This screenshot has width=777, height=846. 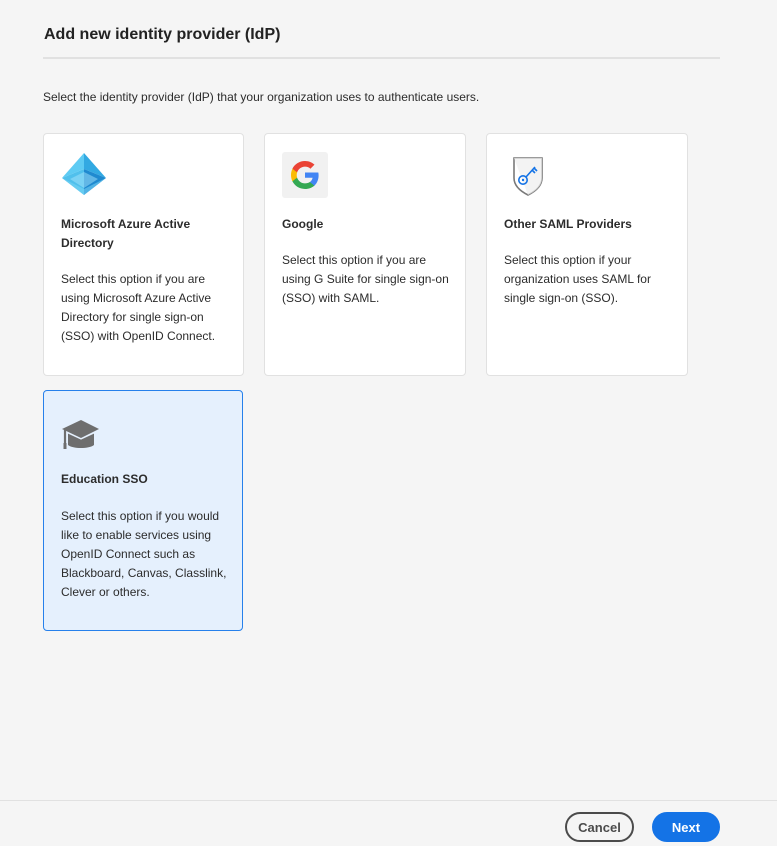 What do you see at coordinates (686, 827) in the screenshot?
I see `next-button: Next` at bounding box center [686, 827].